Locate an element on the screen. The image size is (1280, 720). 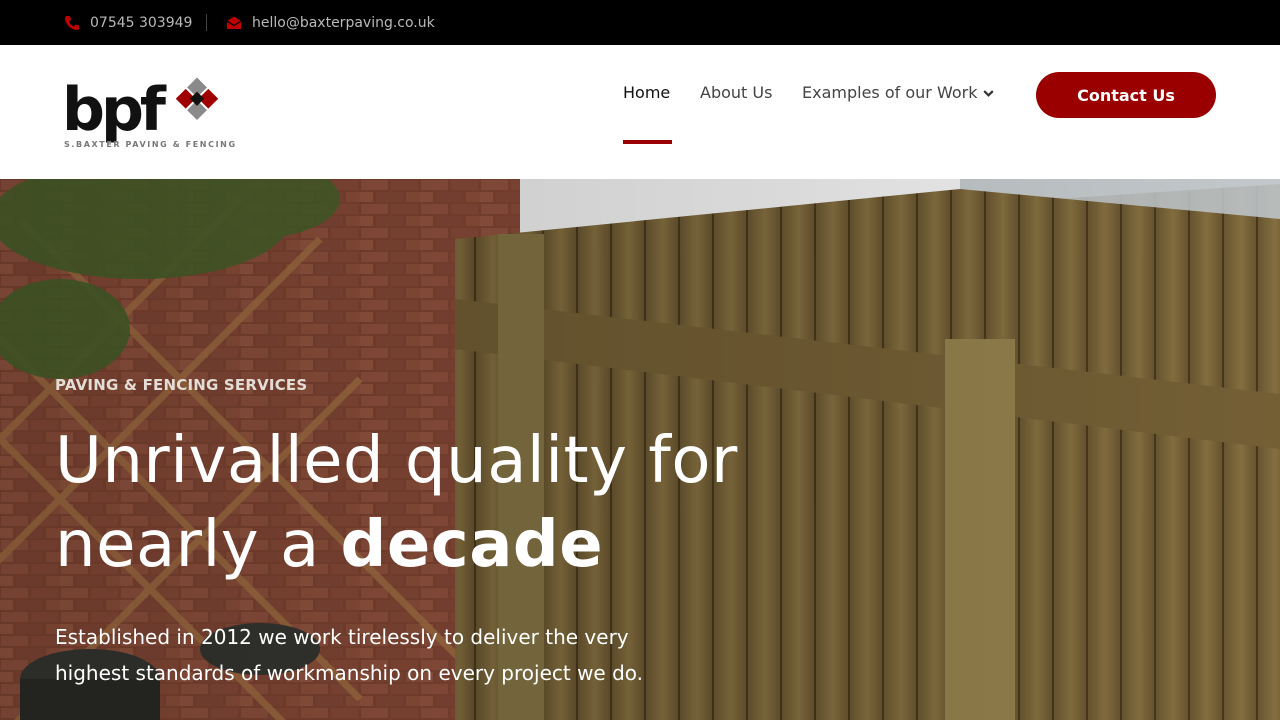
phone-number: 07545 303949 is located at coordinates (141, 22).